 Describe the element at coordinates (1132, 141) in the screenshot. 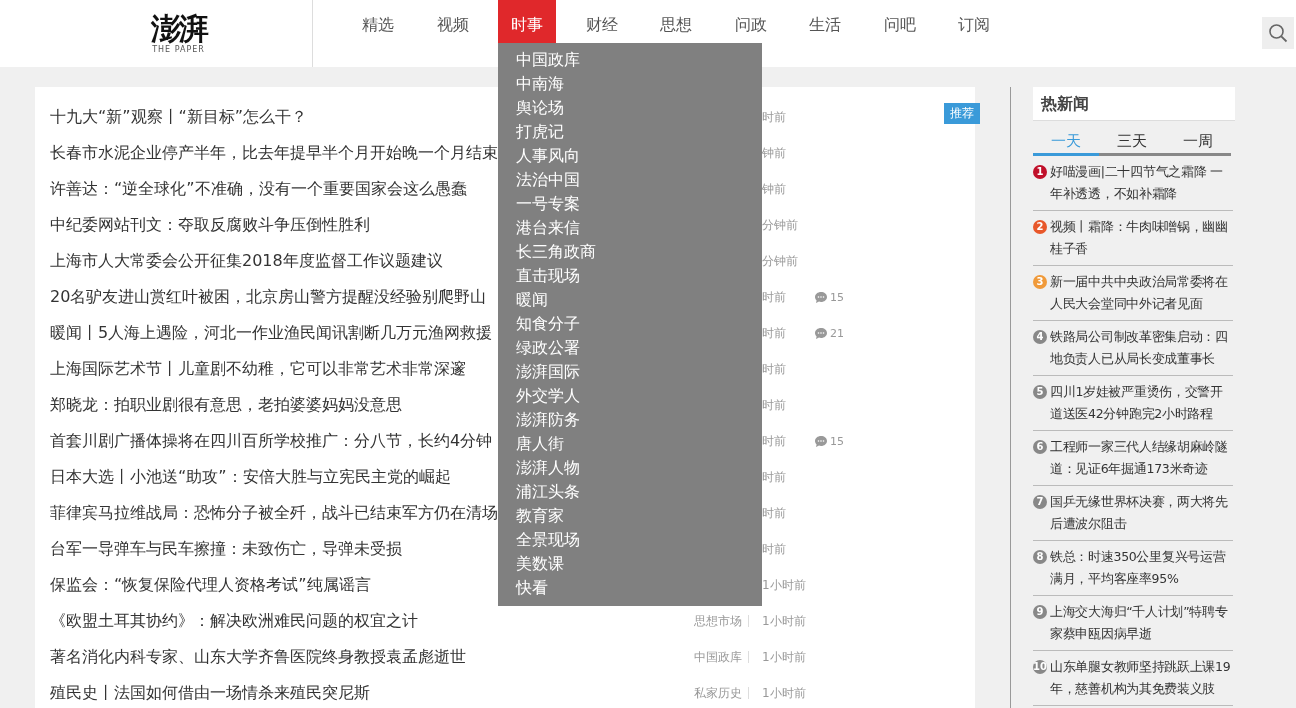

I see `period-tab: 三天` at that location.